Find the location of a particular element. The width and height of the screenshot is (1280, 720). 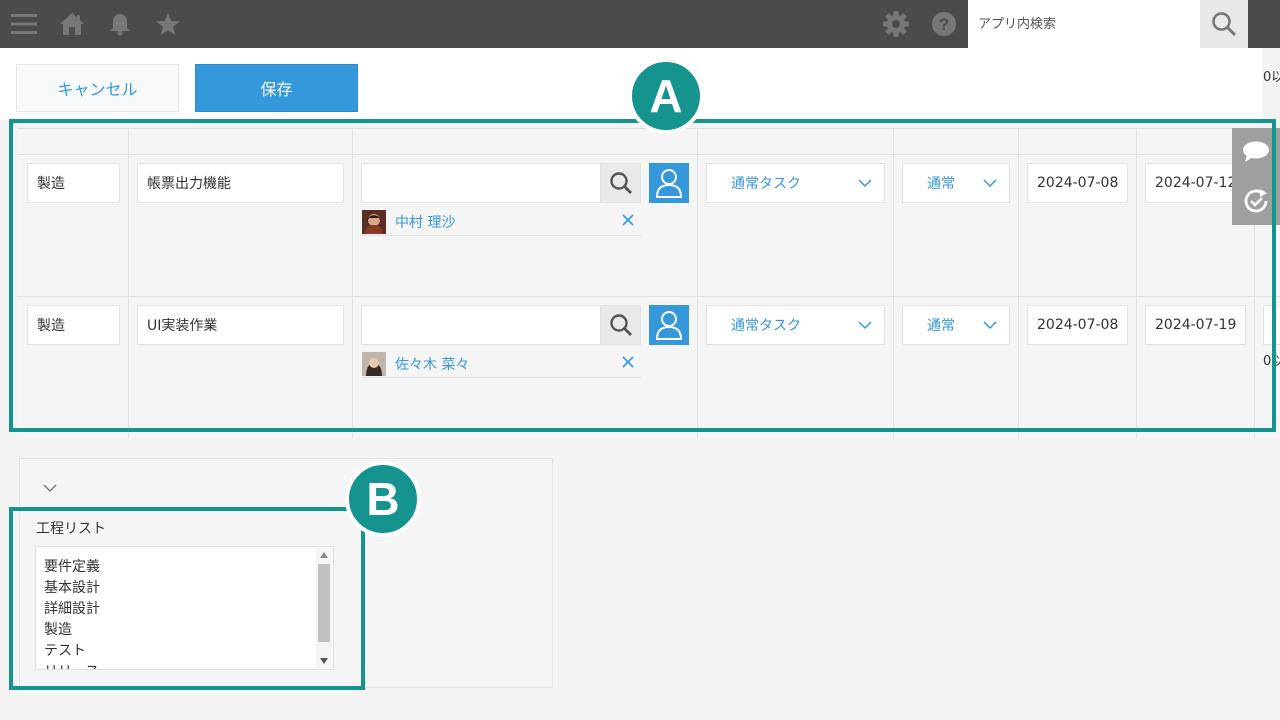

truncated-label: 0以 is located at coordinates (1271, 77).